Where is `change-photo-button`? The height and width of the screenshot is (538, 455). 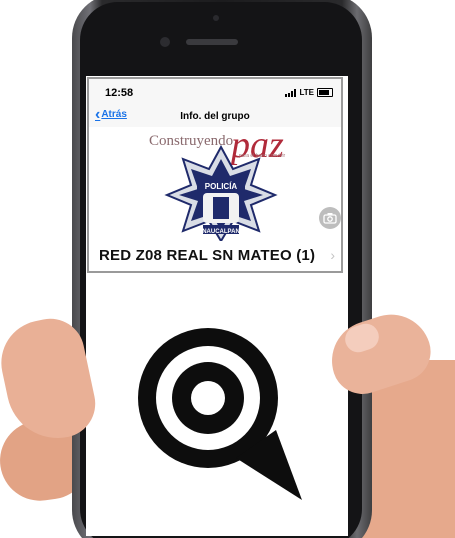
change-photo-button is located at coordinates (330, 218).